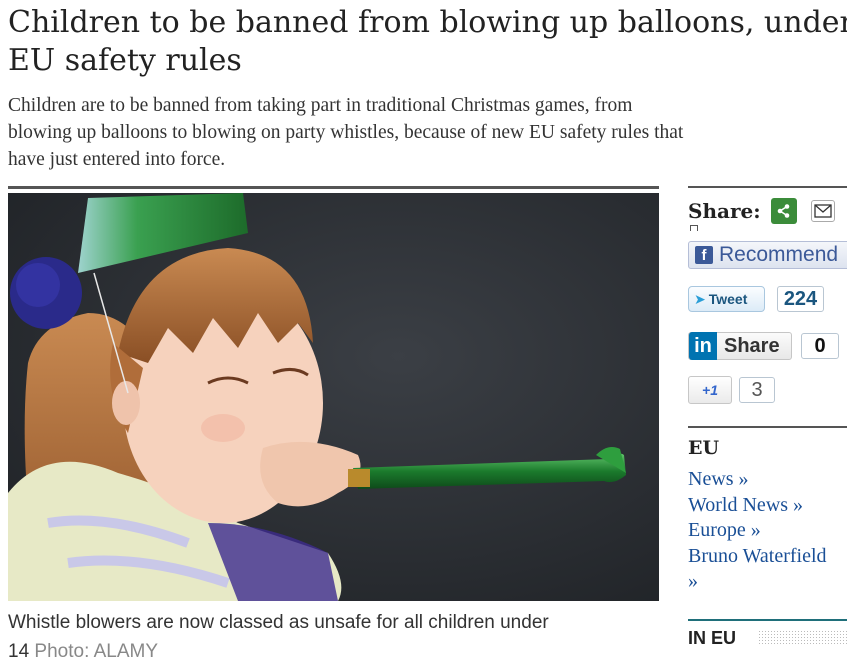  Describe the element at coordinates (757, 582) in the screenshot. I see `sidebar-link-author-arrow: »` at that location.